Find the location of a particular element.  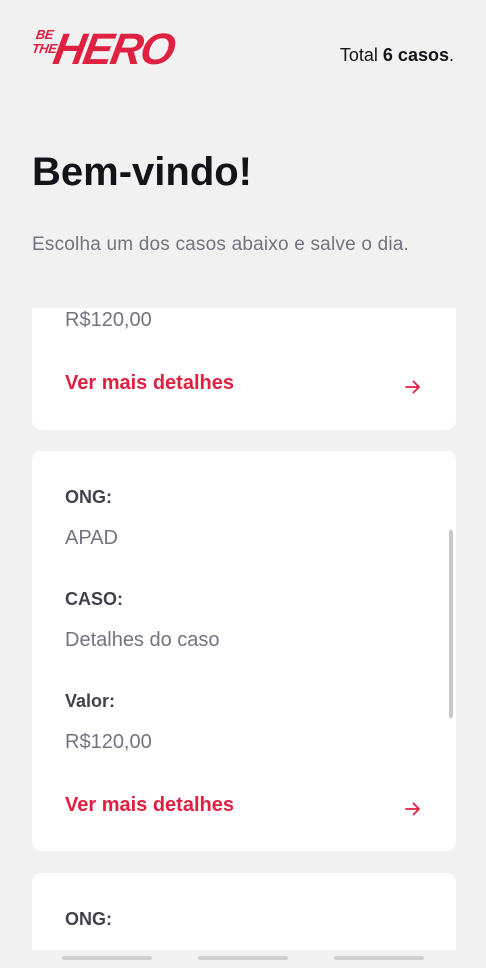

be-the-hero-logo: BE THE HERO is located at coordinates (104, 53).